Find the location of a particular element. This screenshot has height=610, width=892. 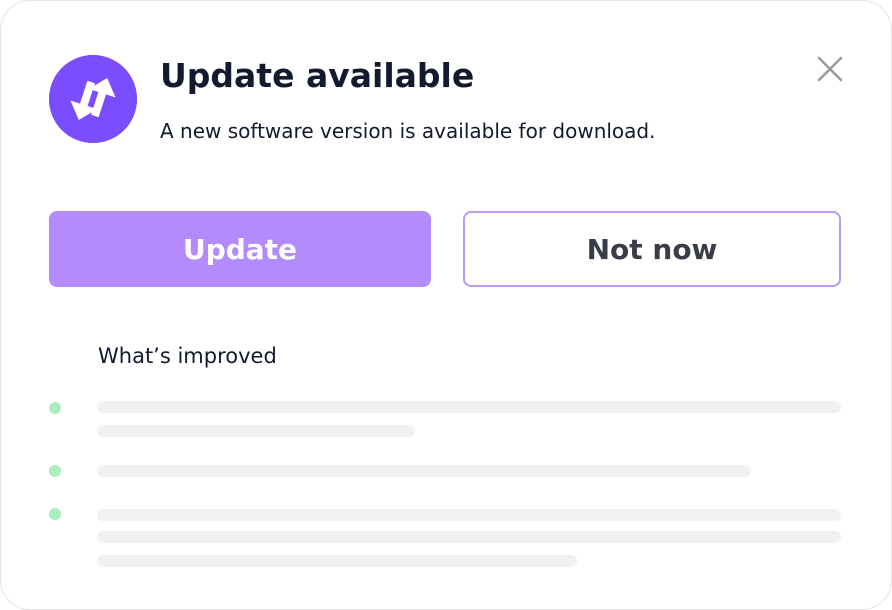

update-button: Update is located at coordinates (240, 249).